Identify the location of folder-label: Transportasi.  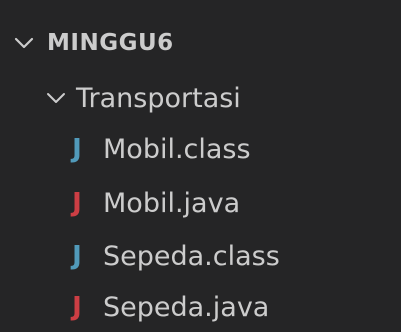
(158, 98).